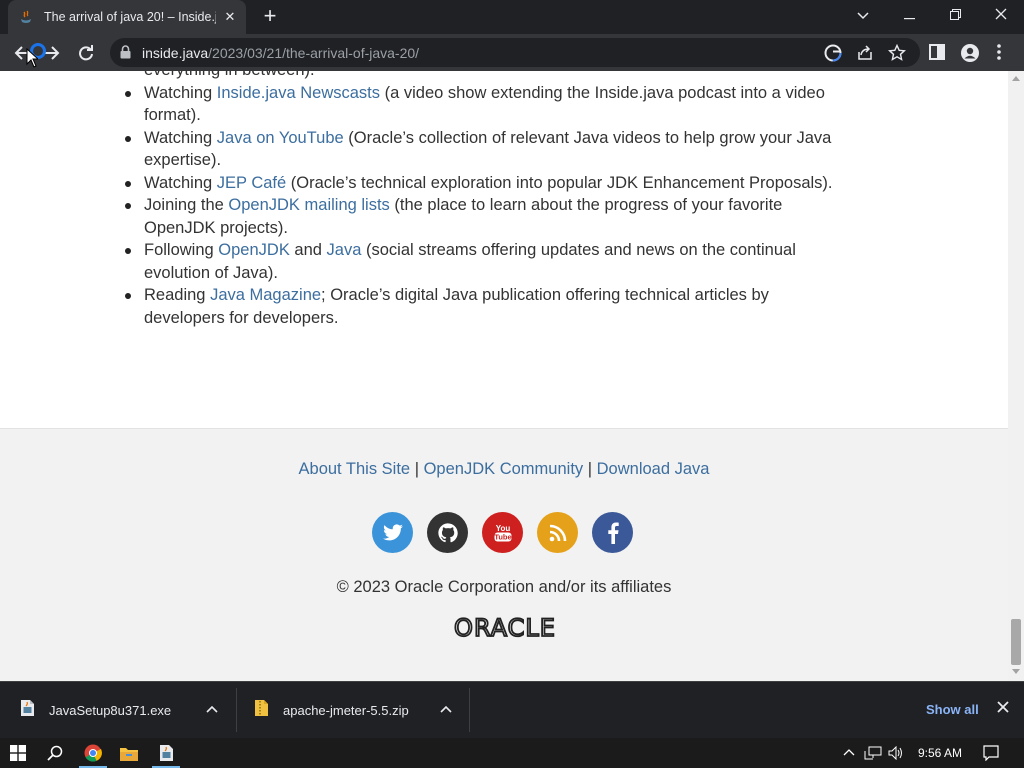 The width and height of the screenshot is (1024, 768). Describe the element at coordinates (1016, 671) in the screenshot. I see `scroll-down-arrow-icon` at that location.